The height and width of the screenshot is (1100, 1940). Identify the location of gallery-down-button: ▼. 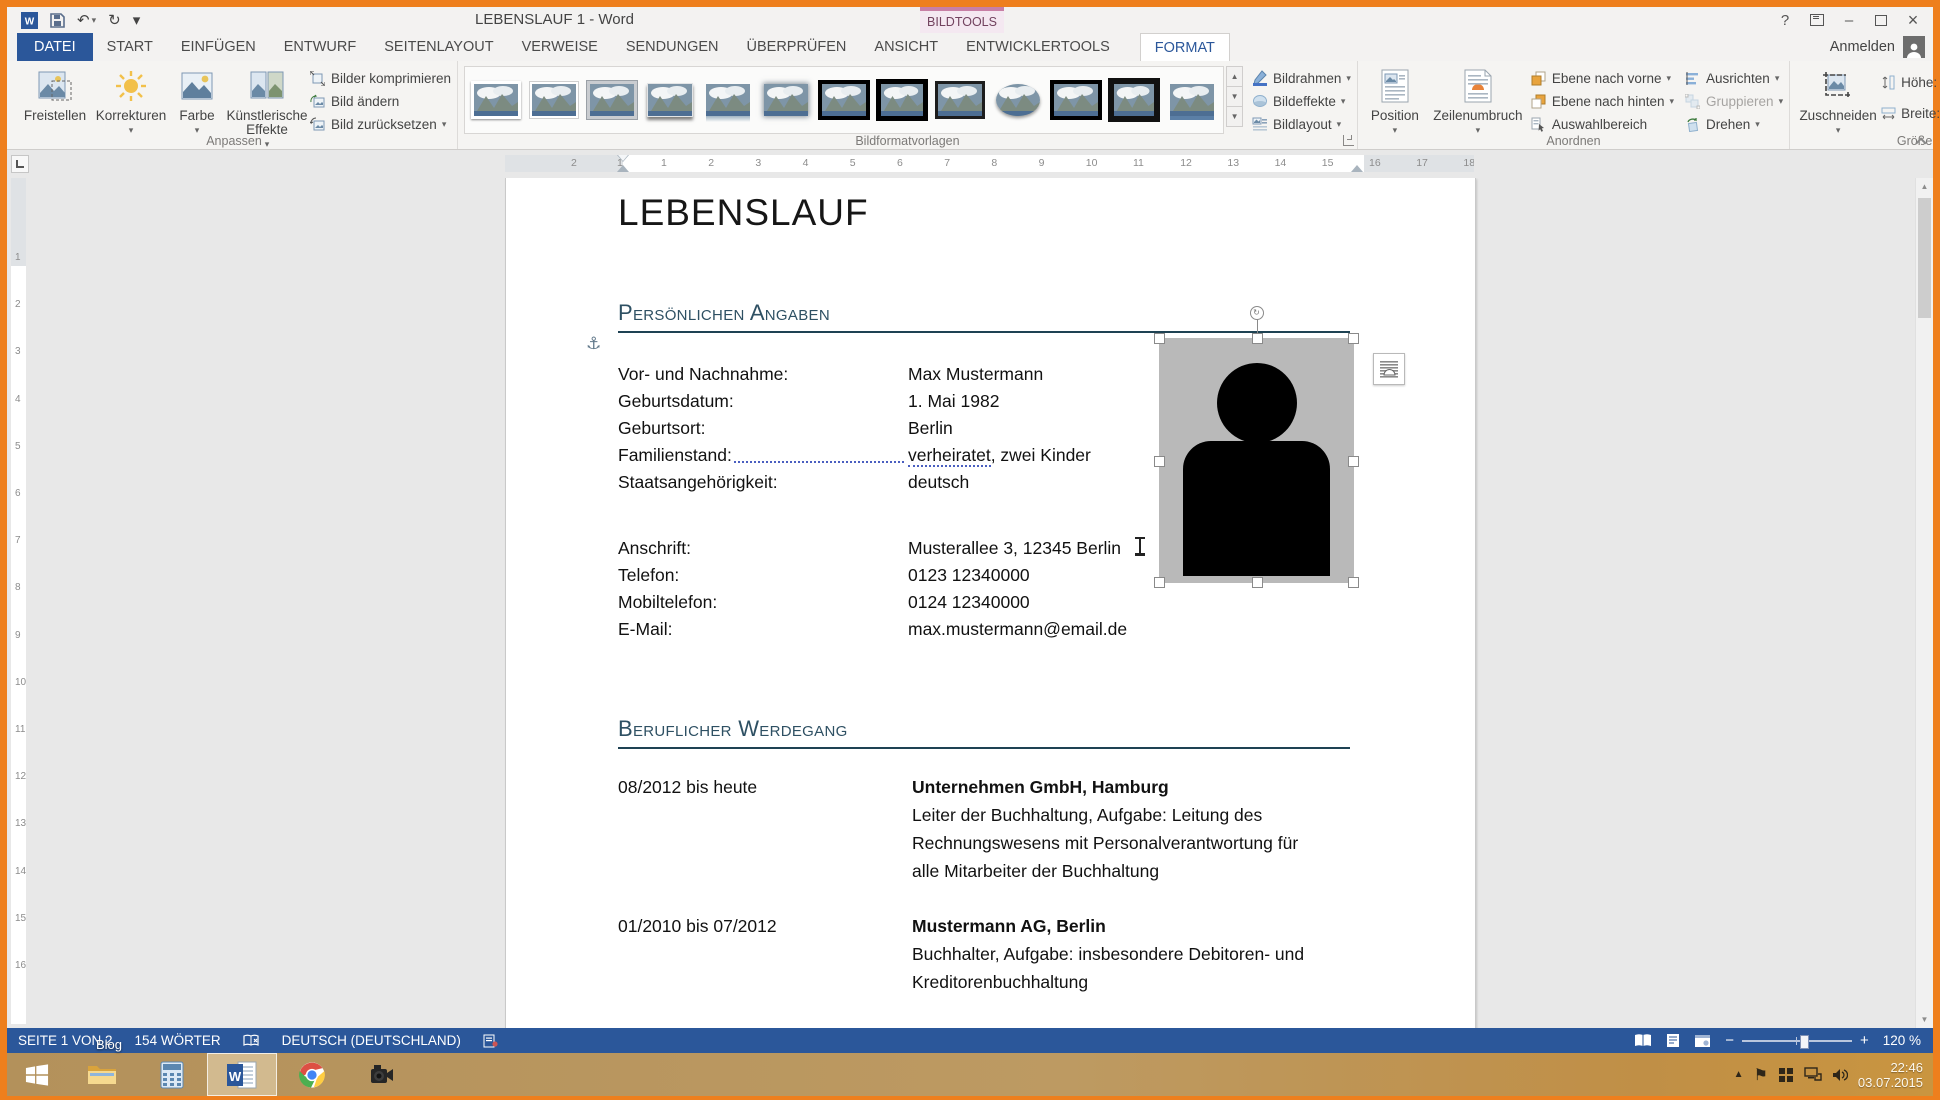
(1235, 97).